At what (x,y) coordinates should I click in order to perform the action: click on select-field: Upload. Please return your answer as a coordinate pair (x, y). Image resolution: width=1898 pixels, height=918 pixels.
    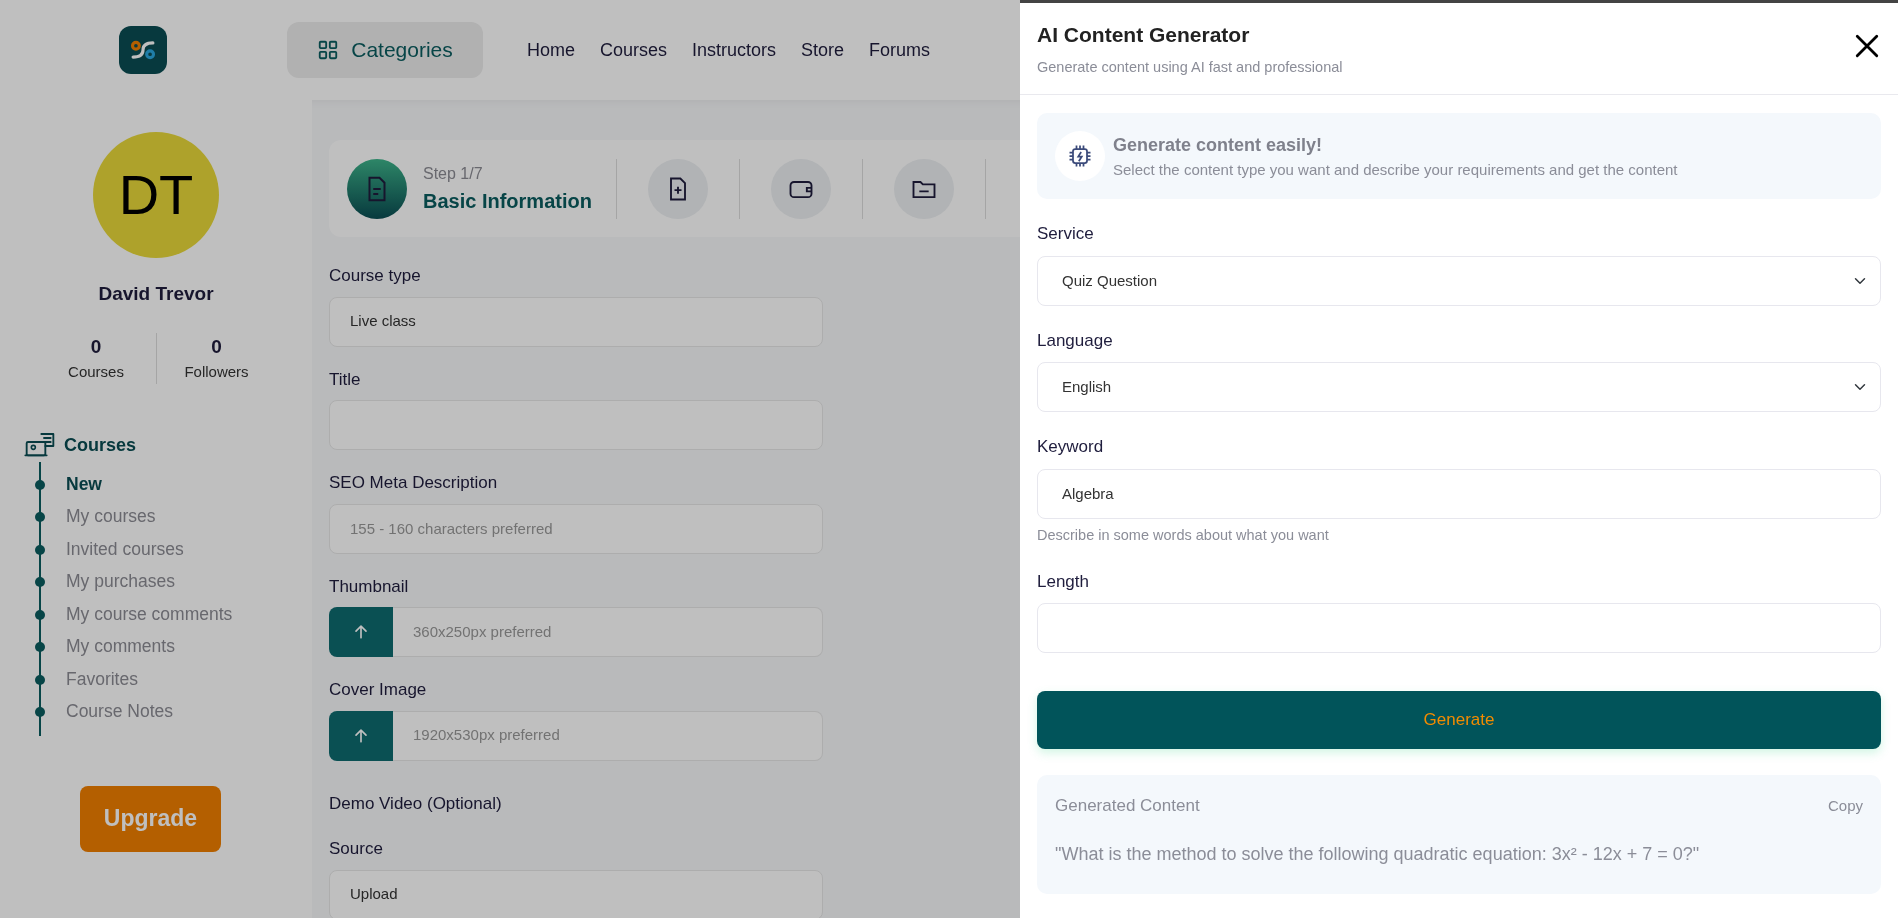
    Looking at the image, I should click on (576, 893).